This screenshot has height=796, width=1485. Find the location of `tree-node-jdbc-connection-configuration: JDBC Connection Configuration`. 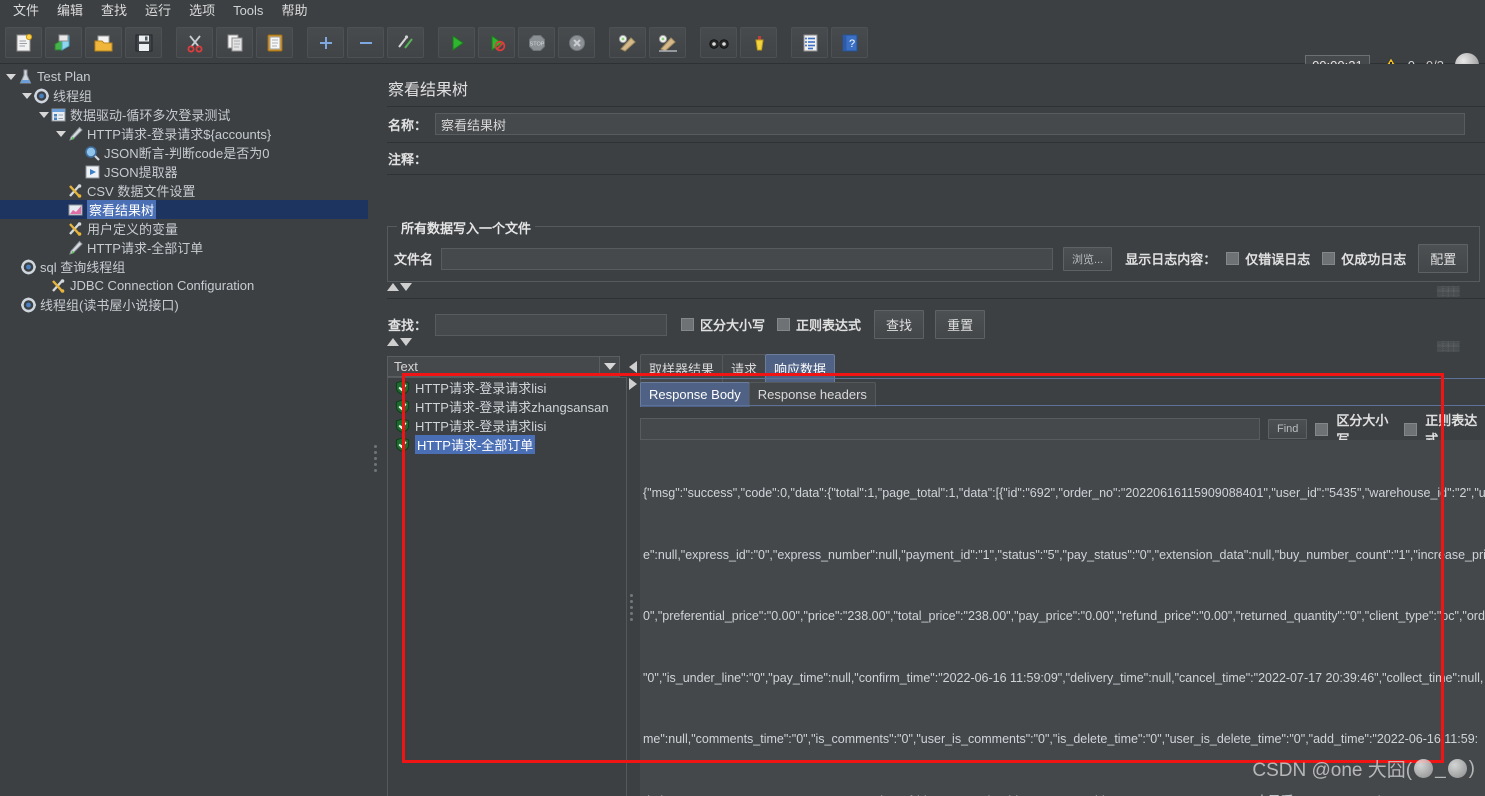

tree-node-jdbc-connection-configuration: JDBC Connection Configuration is located at coordinates (184, 285).